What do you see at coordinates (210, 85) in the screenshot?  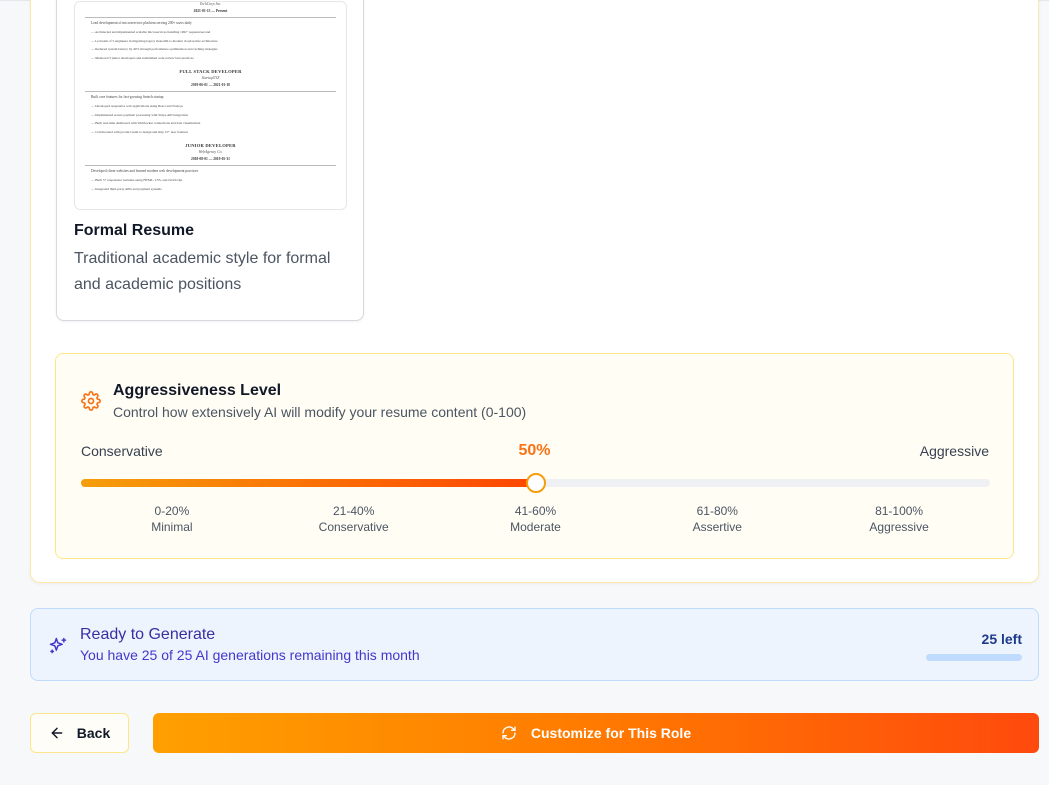 I see `preview-dates: 2019-06-01 — 2021-01-10` at bounding box center [210, 85].